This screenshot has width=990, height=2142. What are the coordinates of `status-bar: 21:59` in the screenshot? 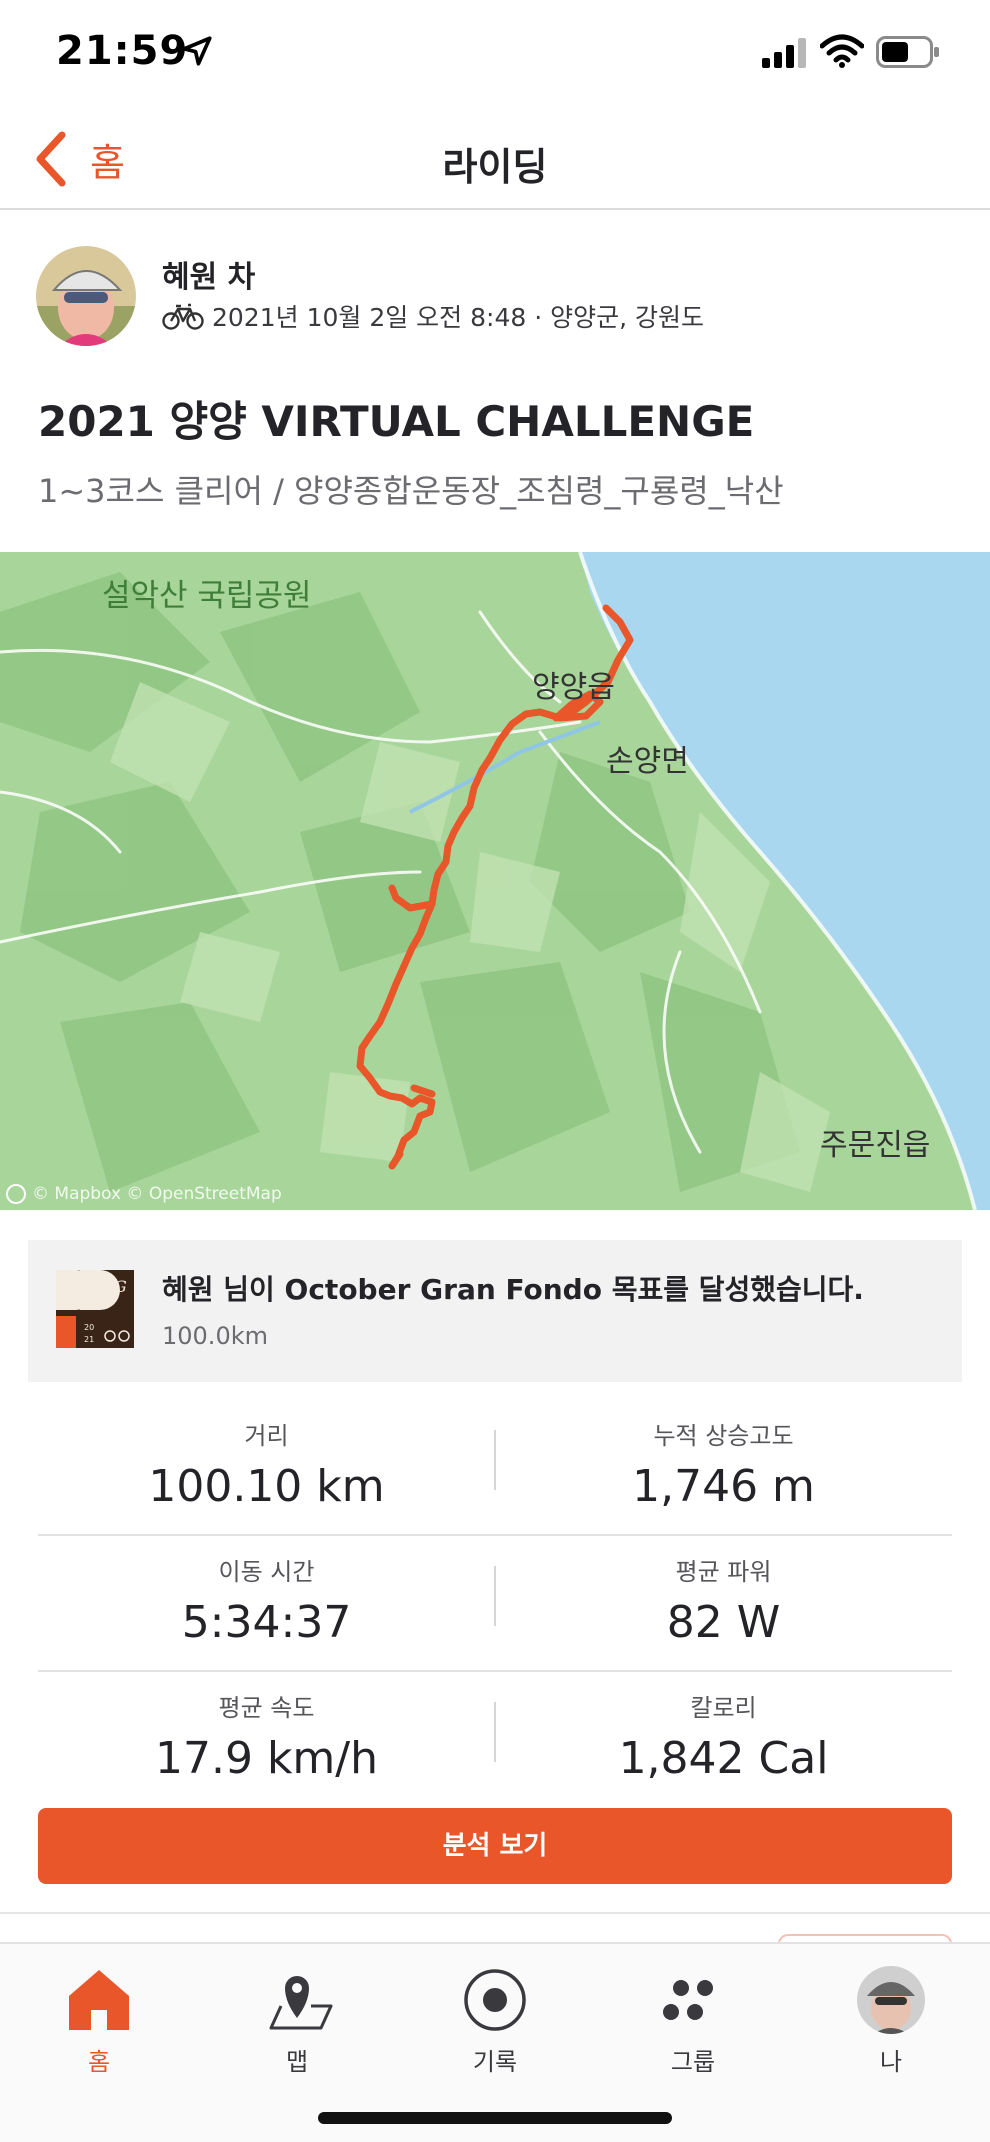 It's located at (495, 55).